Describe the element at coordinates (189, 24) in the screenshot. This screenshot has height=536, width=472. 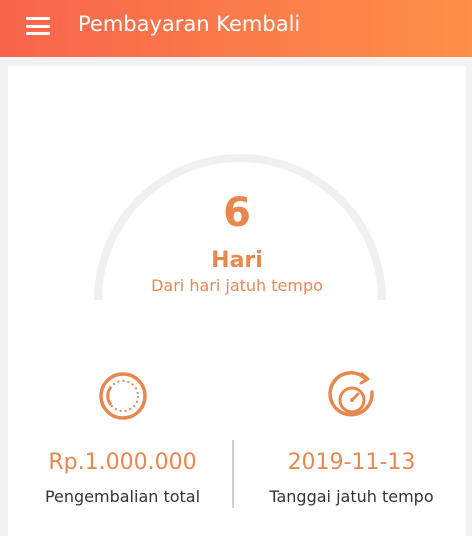
I see `page-title: Pembayaran Kembali` at that location.